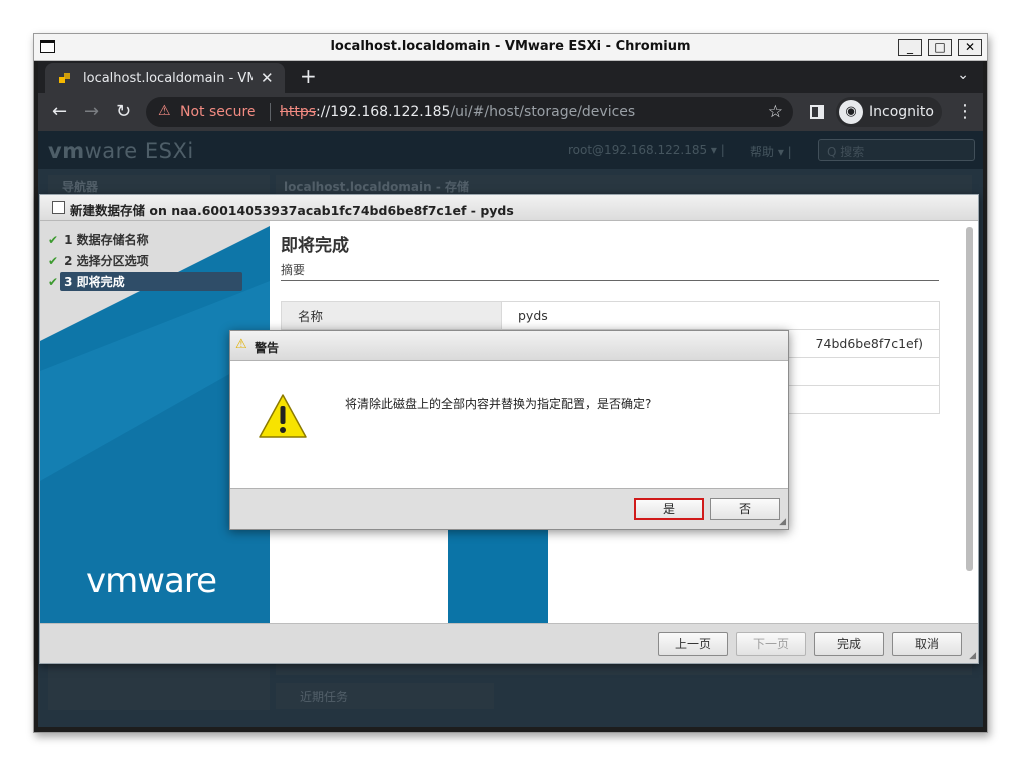 This screenshot has height=766, width=1021. I want to click on tab-search-button: ⌄, so click(963, 75).